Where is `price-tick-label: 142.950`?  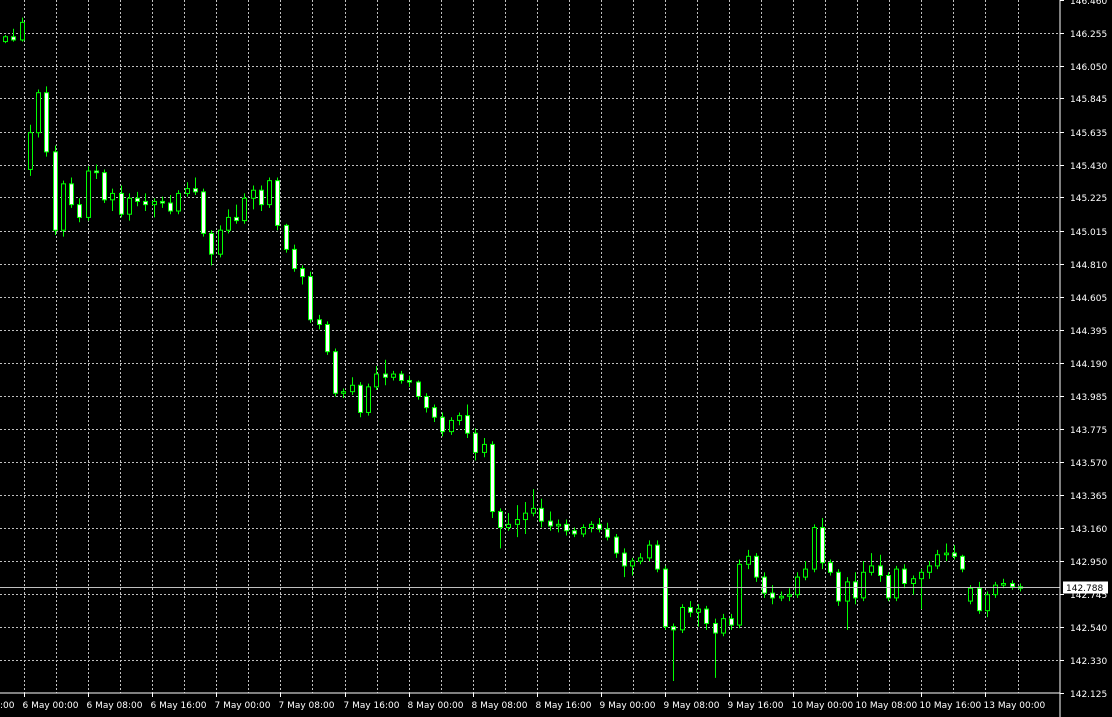
price-tick-label: 142.950 is located at coordinates (1088, 563).